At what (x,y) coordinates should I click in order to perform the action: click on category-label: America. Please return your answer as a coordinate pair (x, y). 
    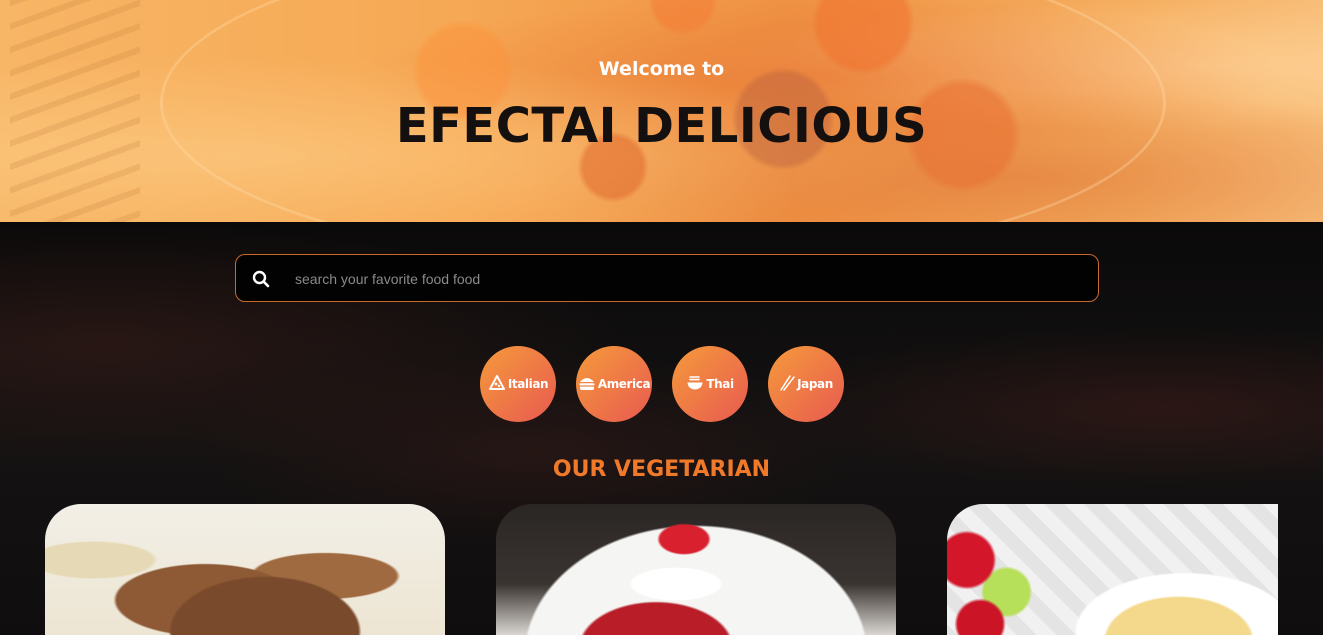
    Looking at the image, I should click on (624, 384).